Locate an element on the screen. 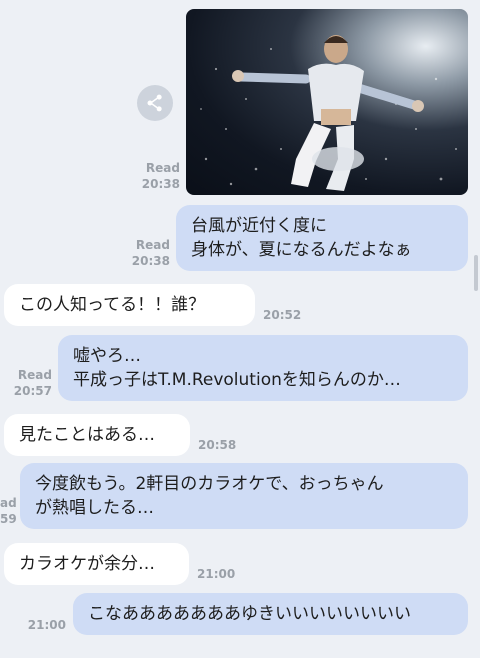  message-meta: 20:58 is located at coordinates (217, 445).